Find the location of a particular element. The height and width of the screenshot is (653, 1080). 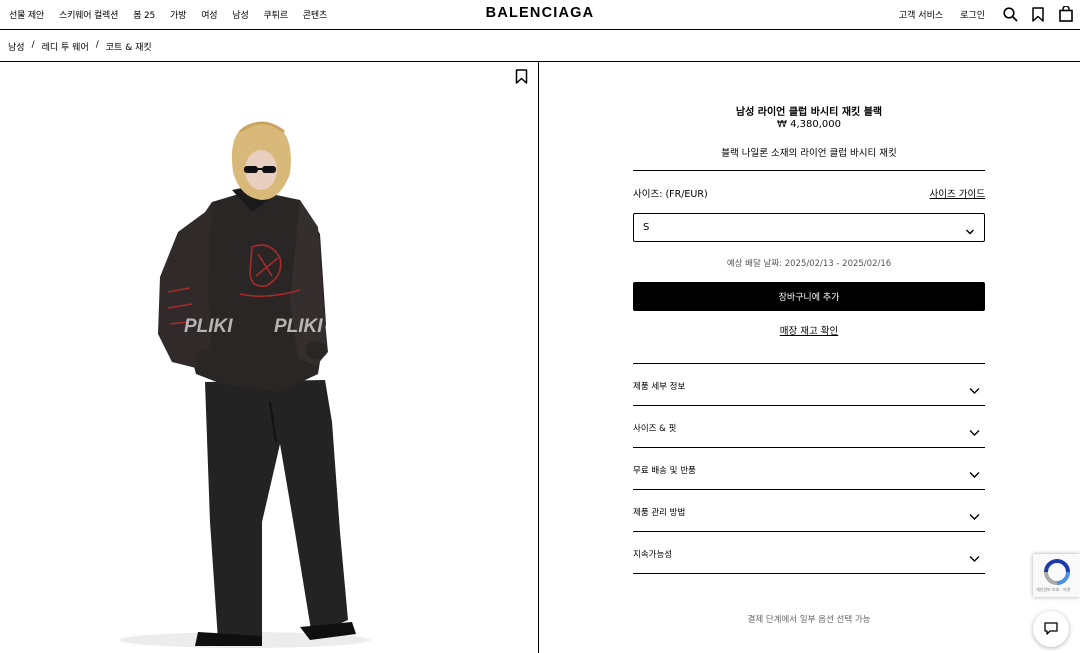

store-stock-link: 매장 재고 확인 is located at coordinates (809, 331).